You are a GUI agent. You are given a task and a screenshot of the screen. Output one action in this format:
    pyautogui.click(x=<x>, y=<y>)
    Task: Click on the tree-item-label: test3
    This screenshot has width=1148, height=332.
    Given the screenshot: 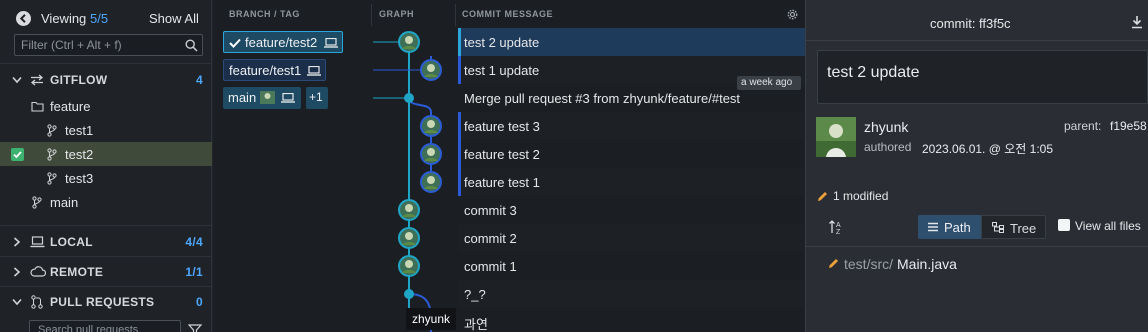 What is the action you would take?
    pyautogui.click(x=79, y=178)
    